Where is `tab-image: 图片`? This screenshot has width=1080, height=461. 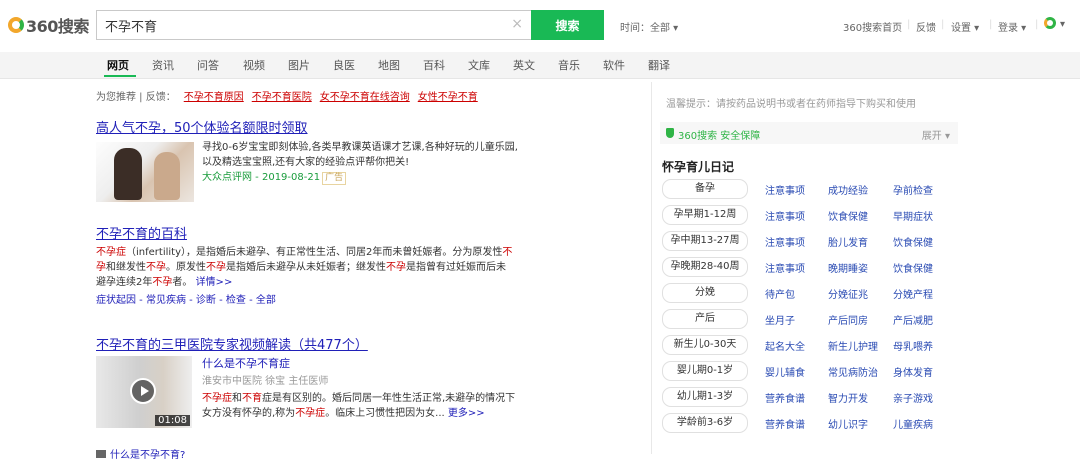 tab-image: 图片 is located at coordinates (299, 65).